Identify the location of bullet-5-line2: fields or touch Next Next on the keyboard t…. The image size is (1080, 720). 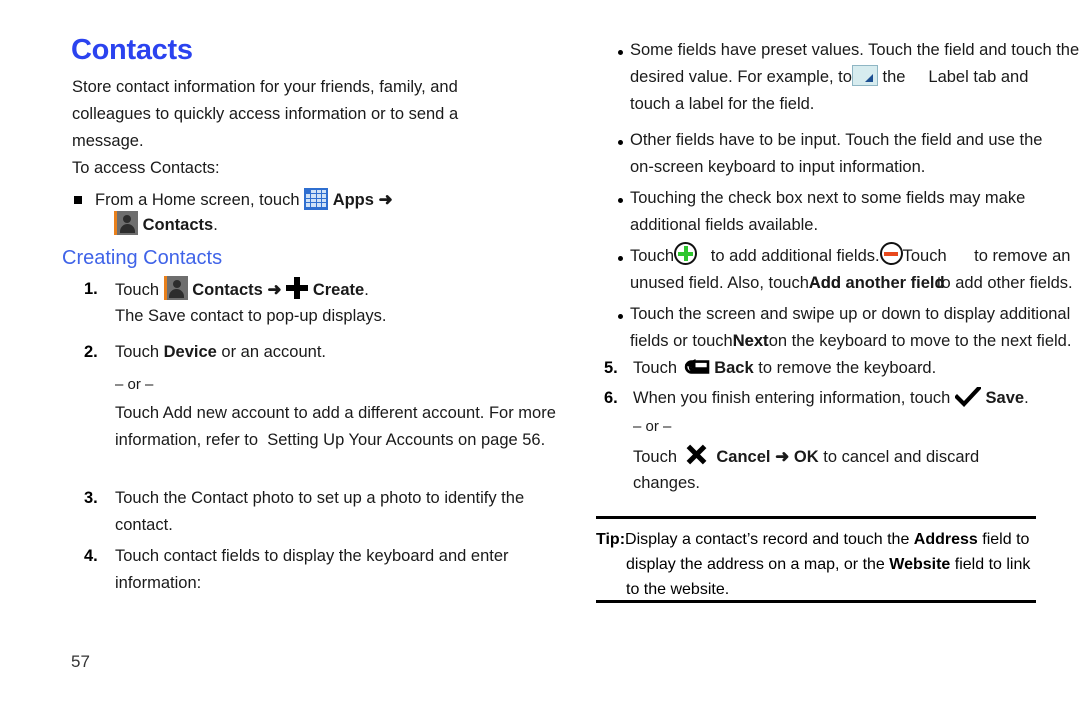
(850, 341).